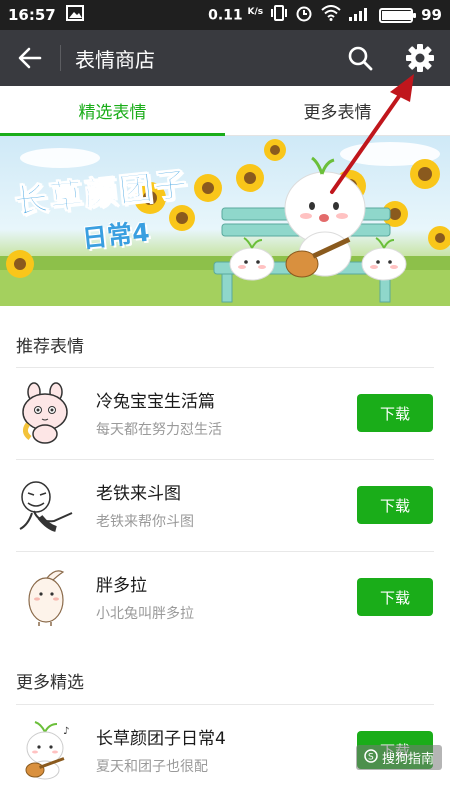 This screenshot has height=800, width=450. I want to click on network-speed-value: 0.11, so click(225, 15).